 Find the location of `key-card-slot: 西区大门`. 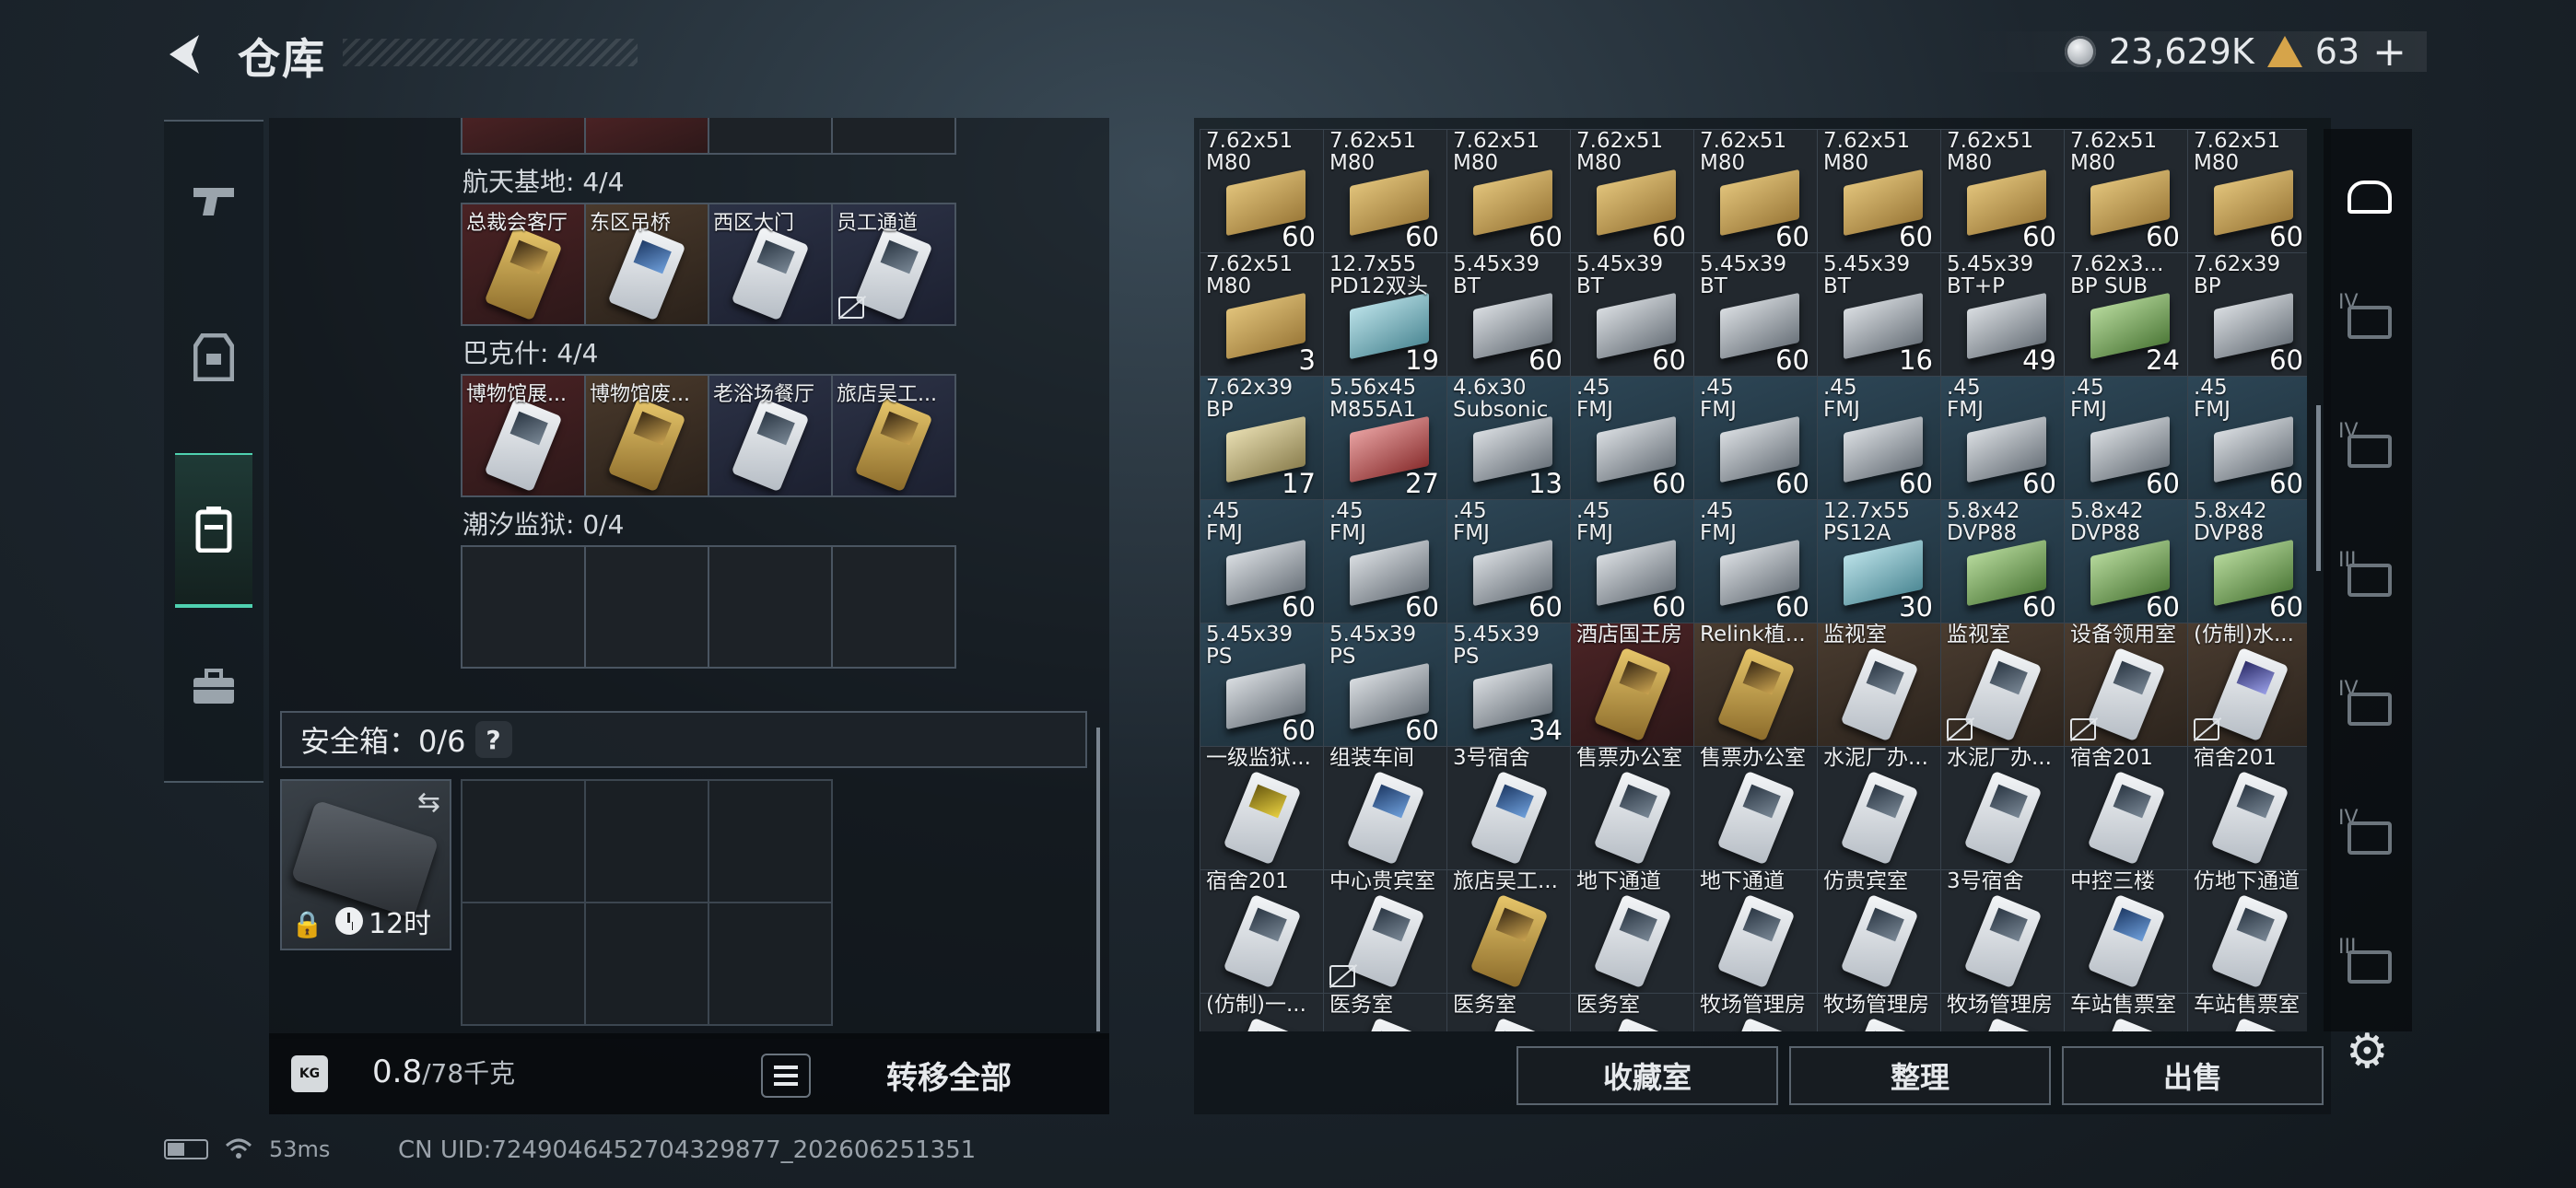

key-card-slot: 西区大门 is located at coordinates (770, 264).